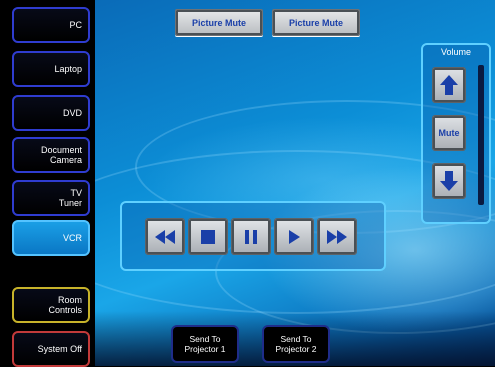  I want to click on volume-panel: Volume Mute, so click(456, 133).